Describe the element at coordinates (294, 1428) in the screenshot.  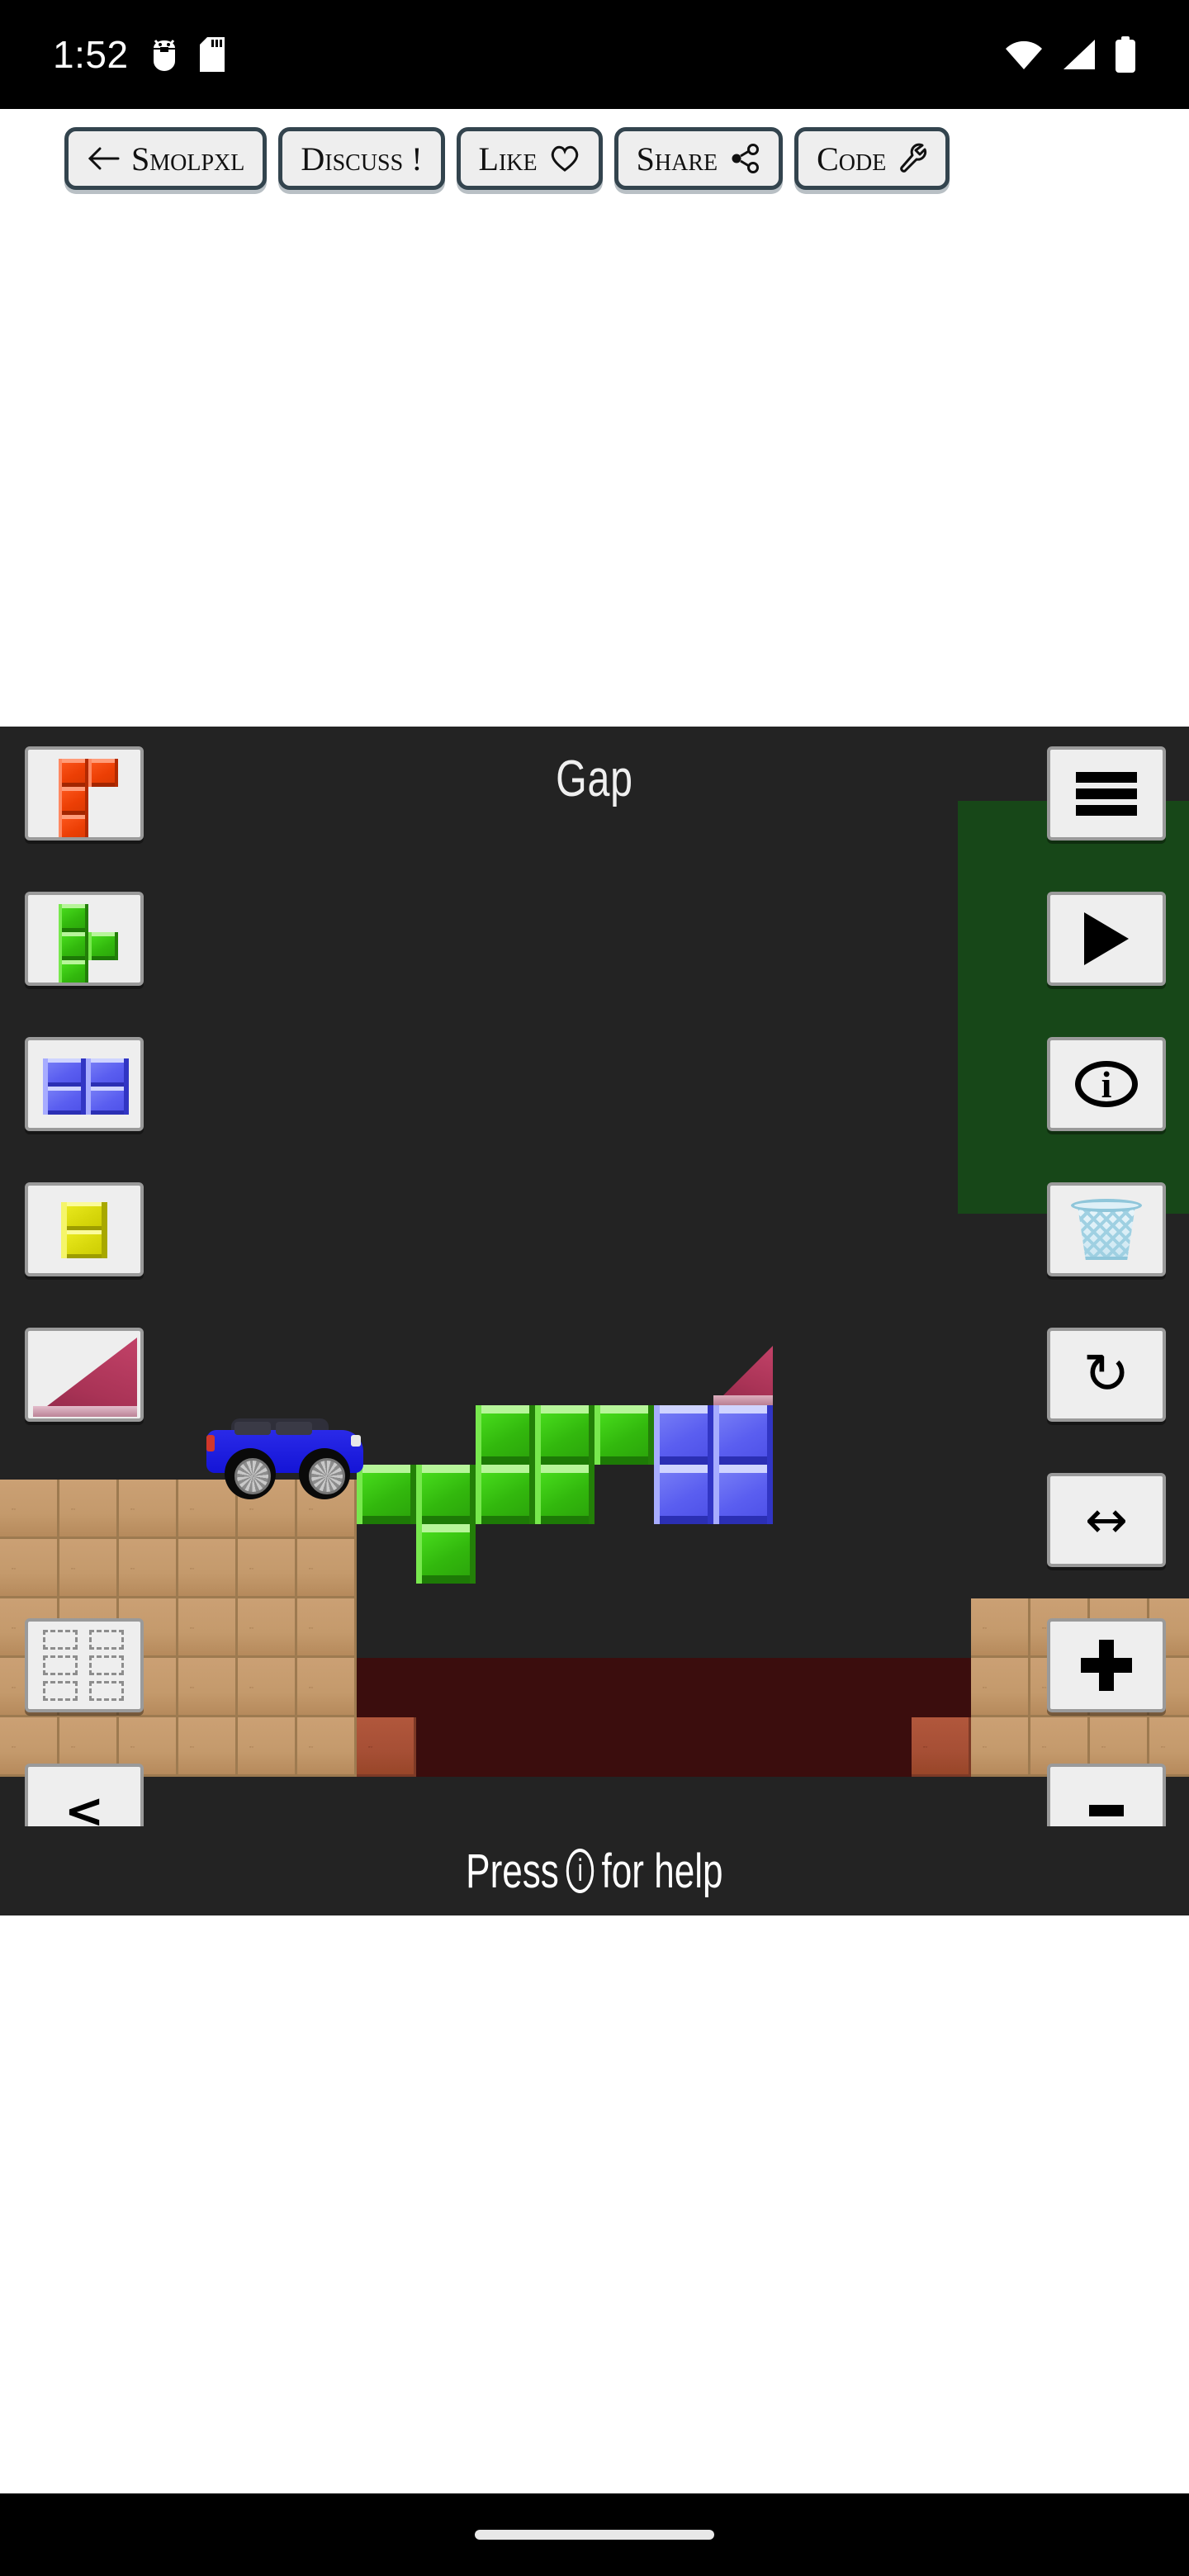
I see `car-window` at that location.